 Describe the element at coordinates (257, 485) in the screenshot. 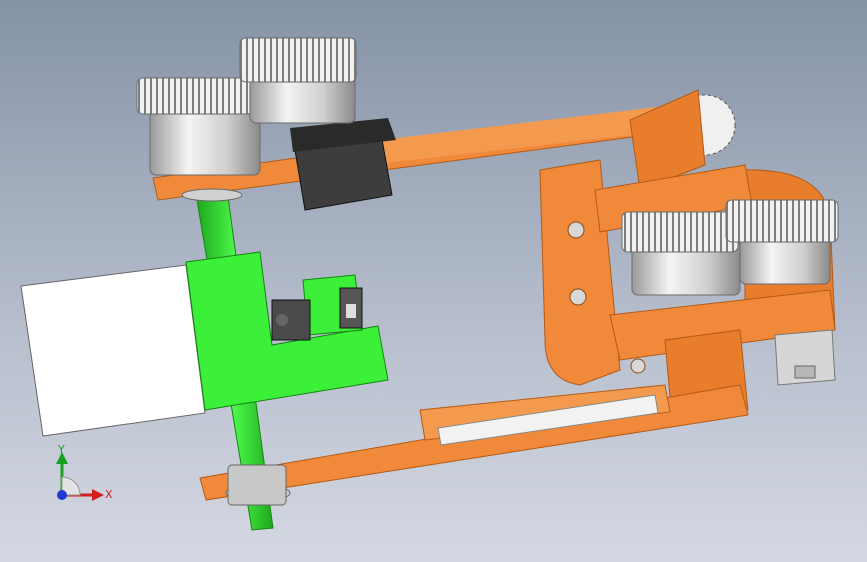

I see `bottom-shaft-hub` at that location.